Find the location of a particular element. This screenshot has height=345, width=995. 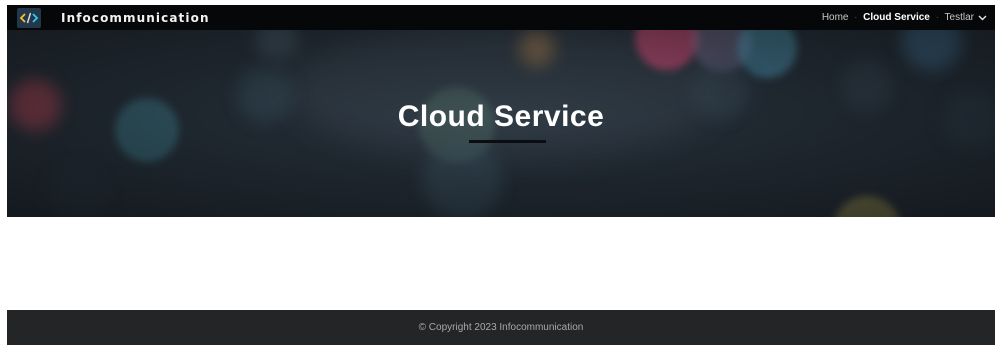

main-nav: Home · Cloud Service · Testlar is located at coordinates (904, 17).